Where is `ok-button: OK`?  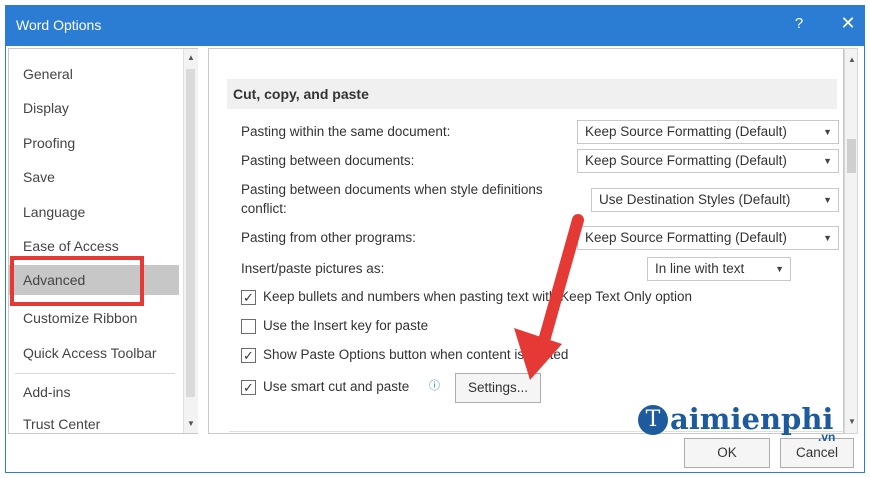
ok-button: OK is located at coordinates (727, 453).